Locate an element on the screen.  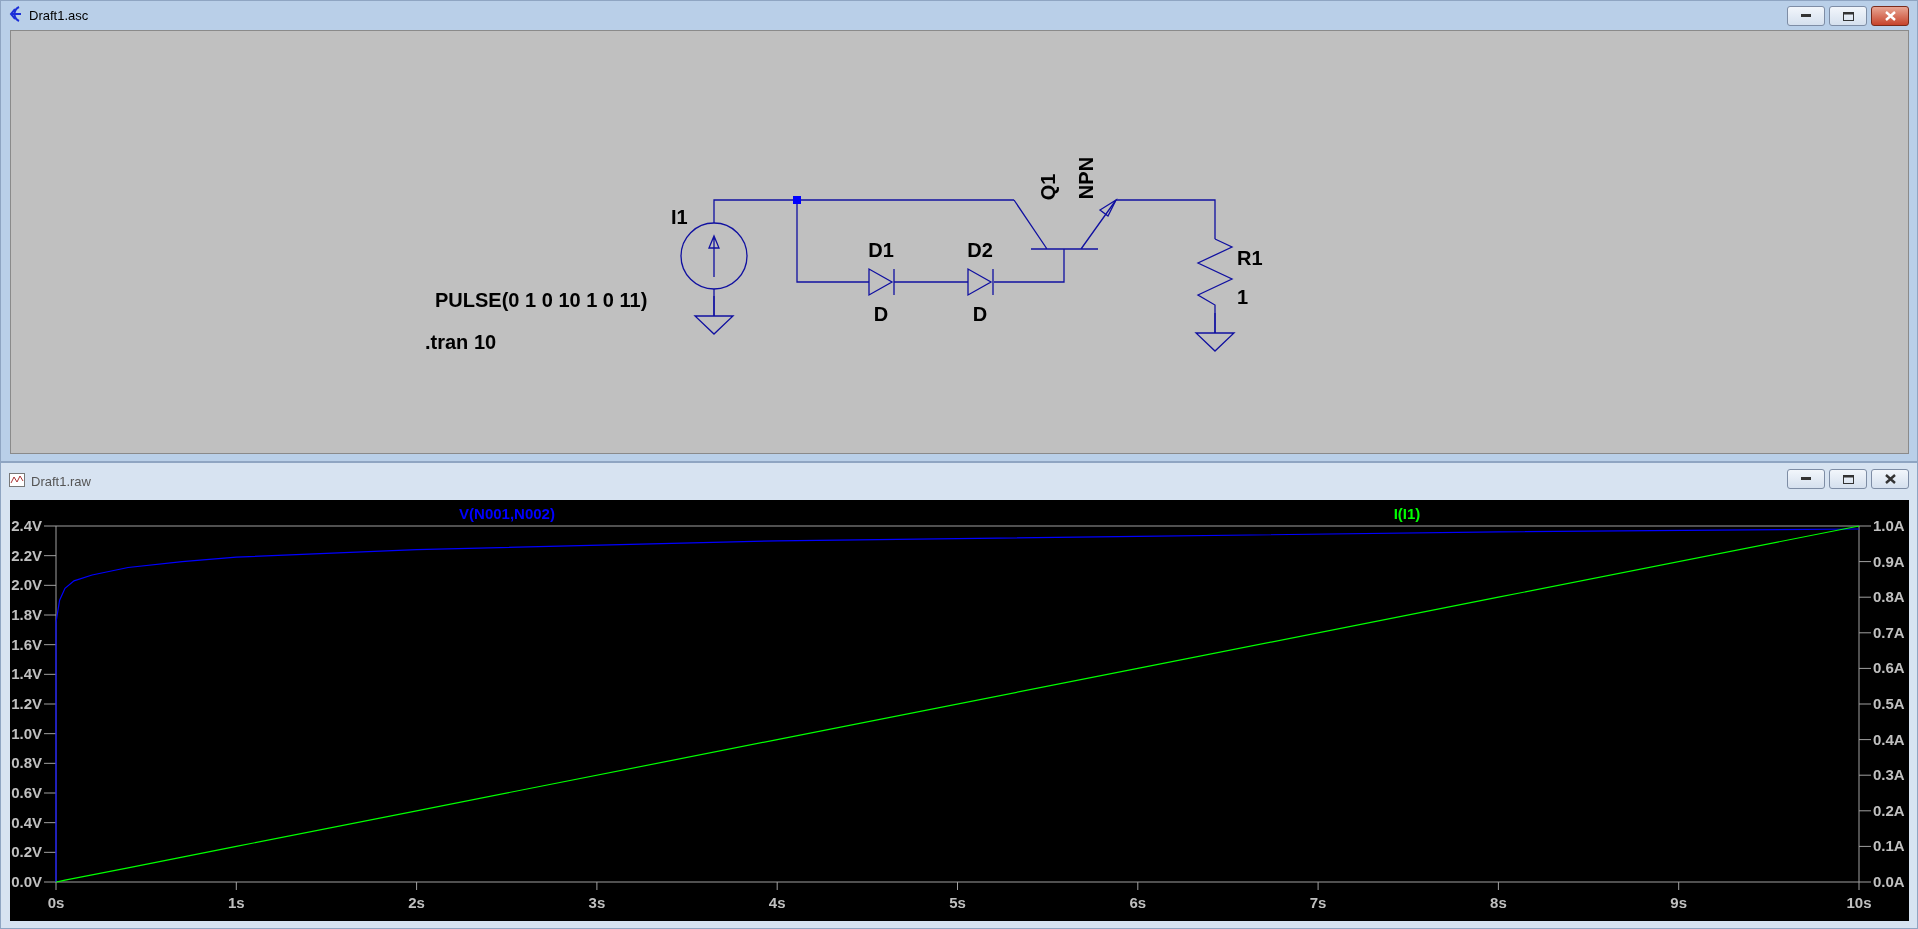
current-source-symbol is located at coordinates (714, 256).